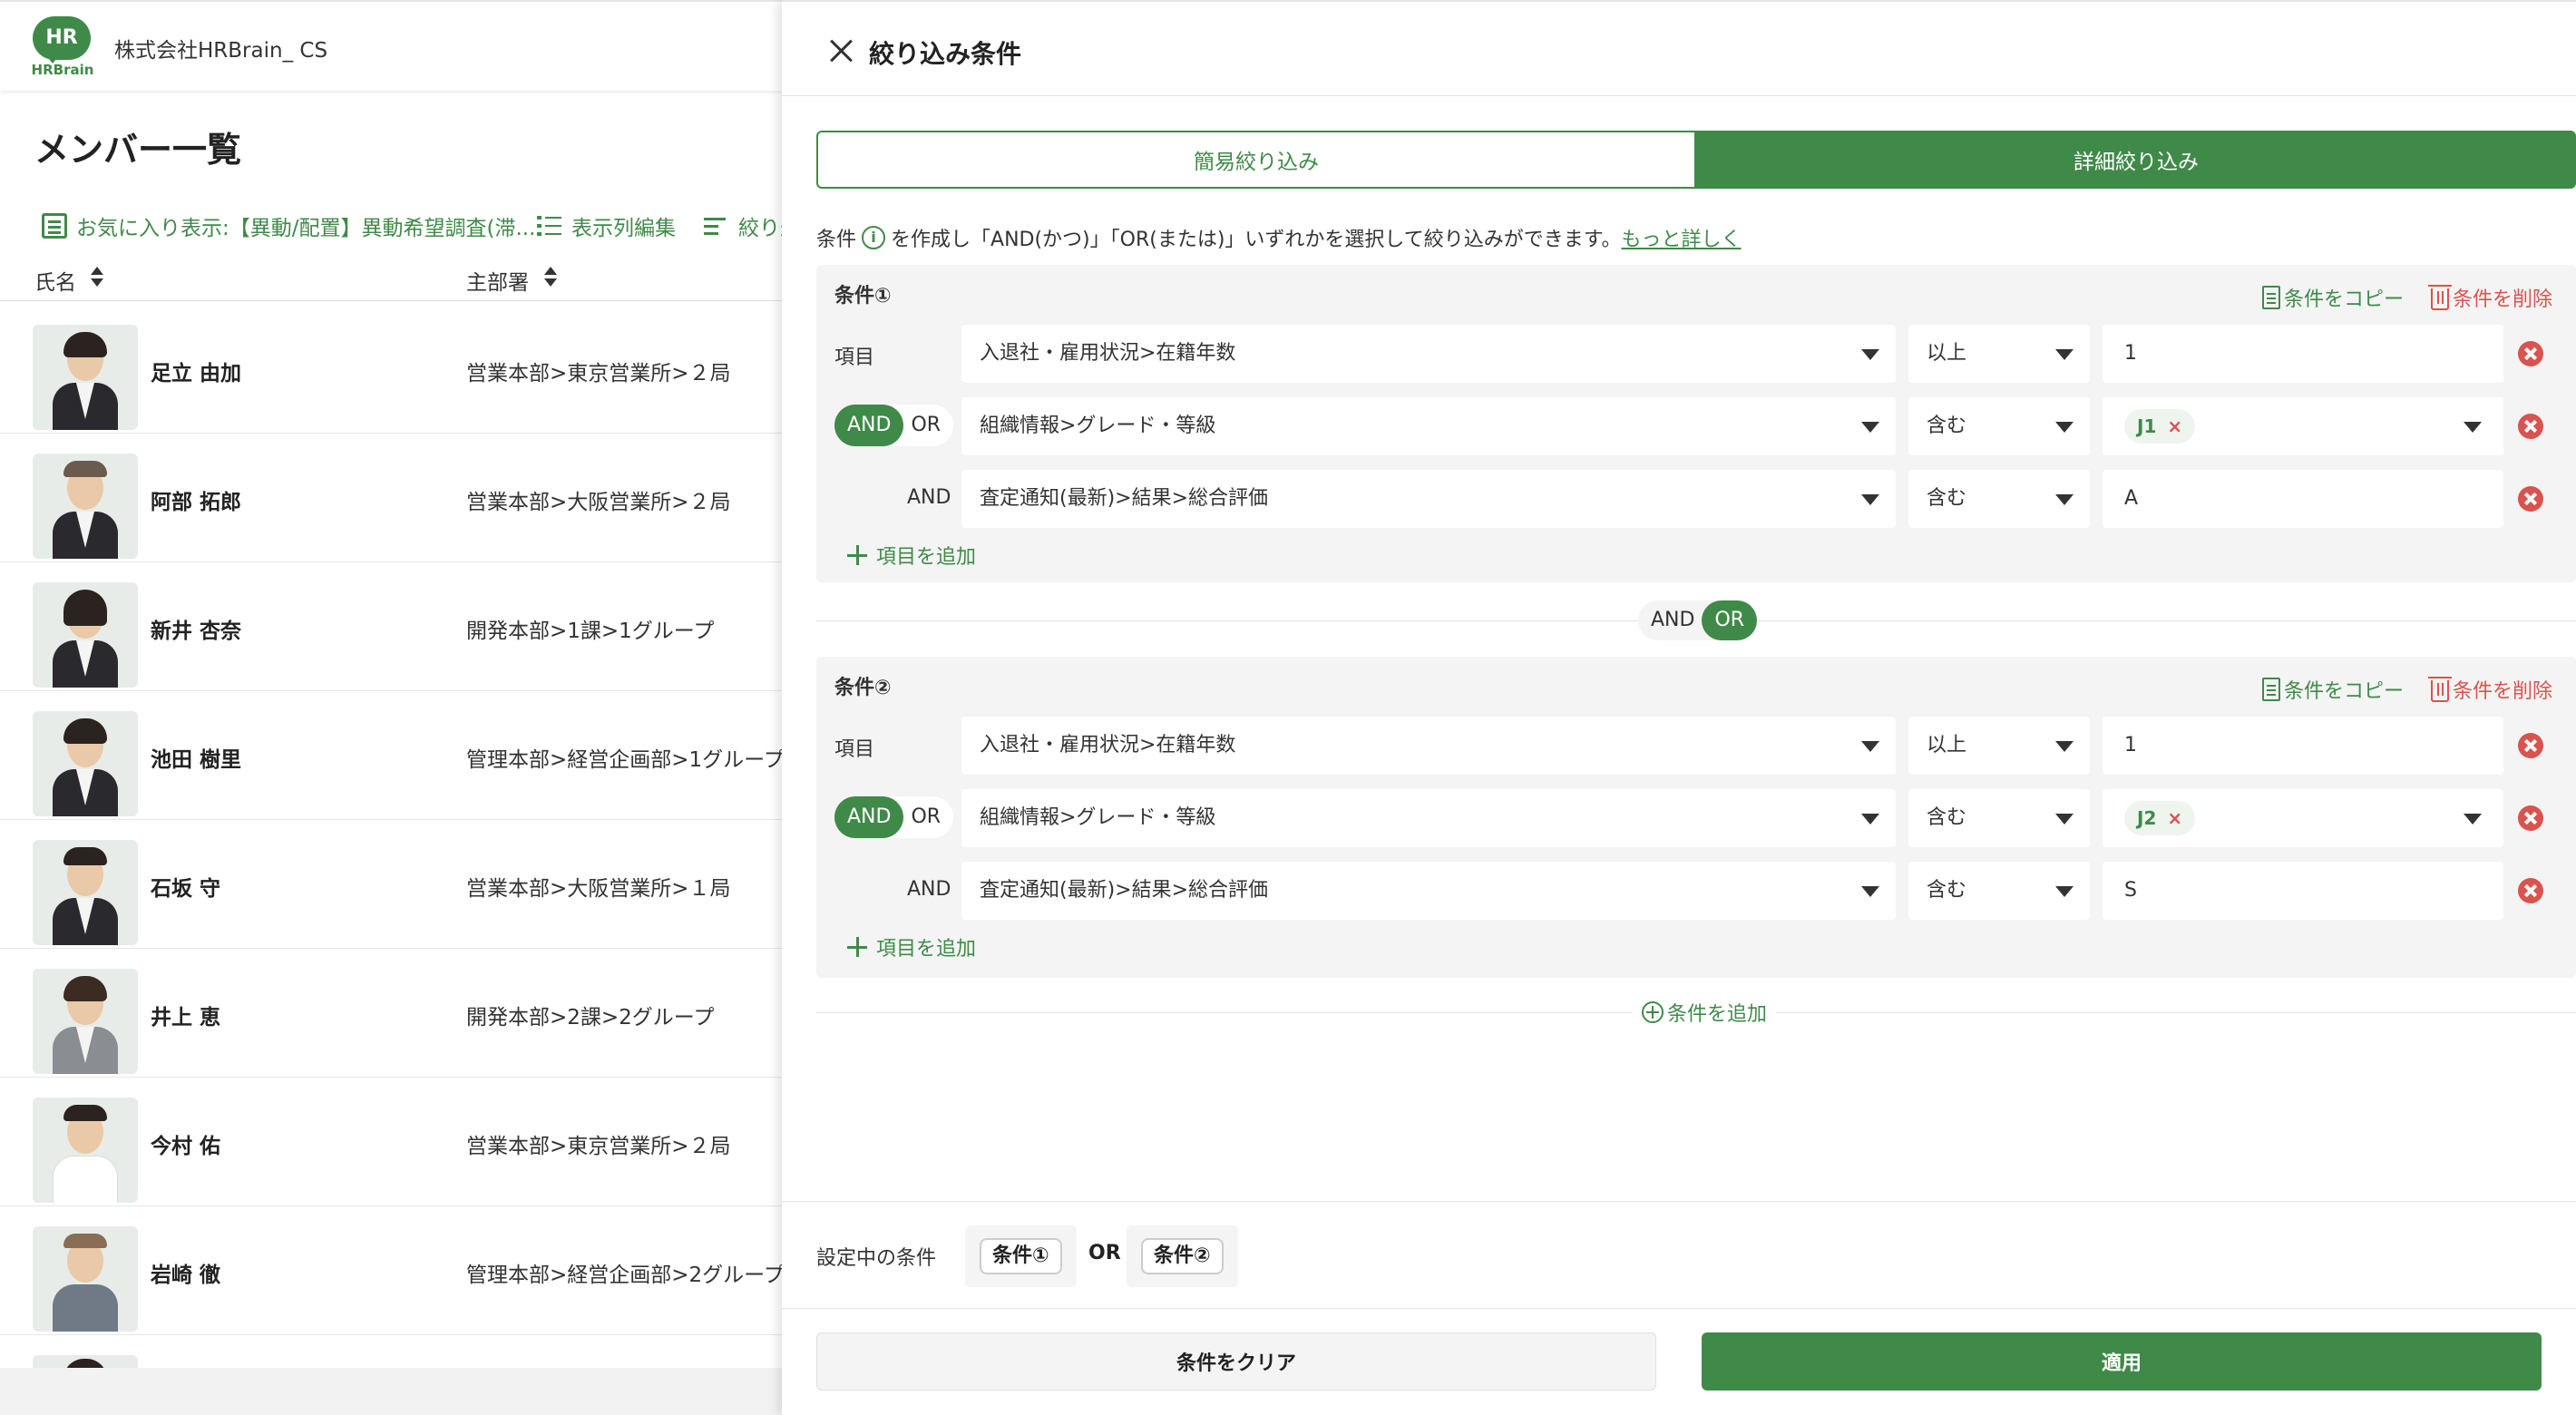  What do you see at coordinates (391, 1013) in the screenshot?
I see `table-row: 井上 恵 開発本部>2課>2グループ` at bounding box center [391, 1013].